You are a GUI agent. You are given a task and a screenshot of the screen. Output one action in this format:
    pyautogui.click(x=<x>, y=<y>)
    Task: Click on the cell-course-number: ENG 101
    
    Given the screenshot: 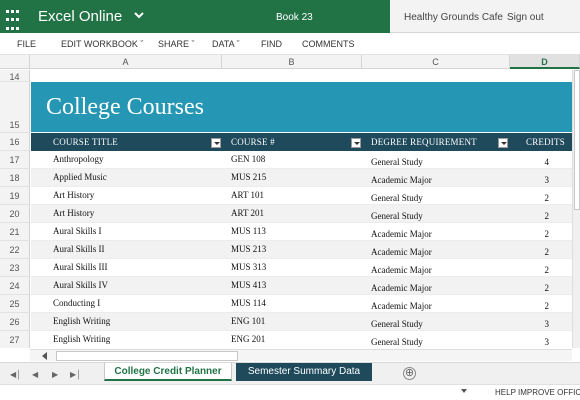 What is the action you would take?
    pyautogui.click(x=248, y=321)
    